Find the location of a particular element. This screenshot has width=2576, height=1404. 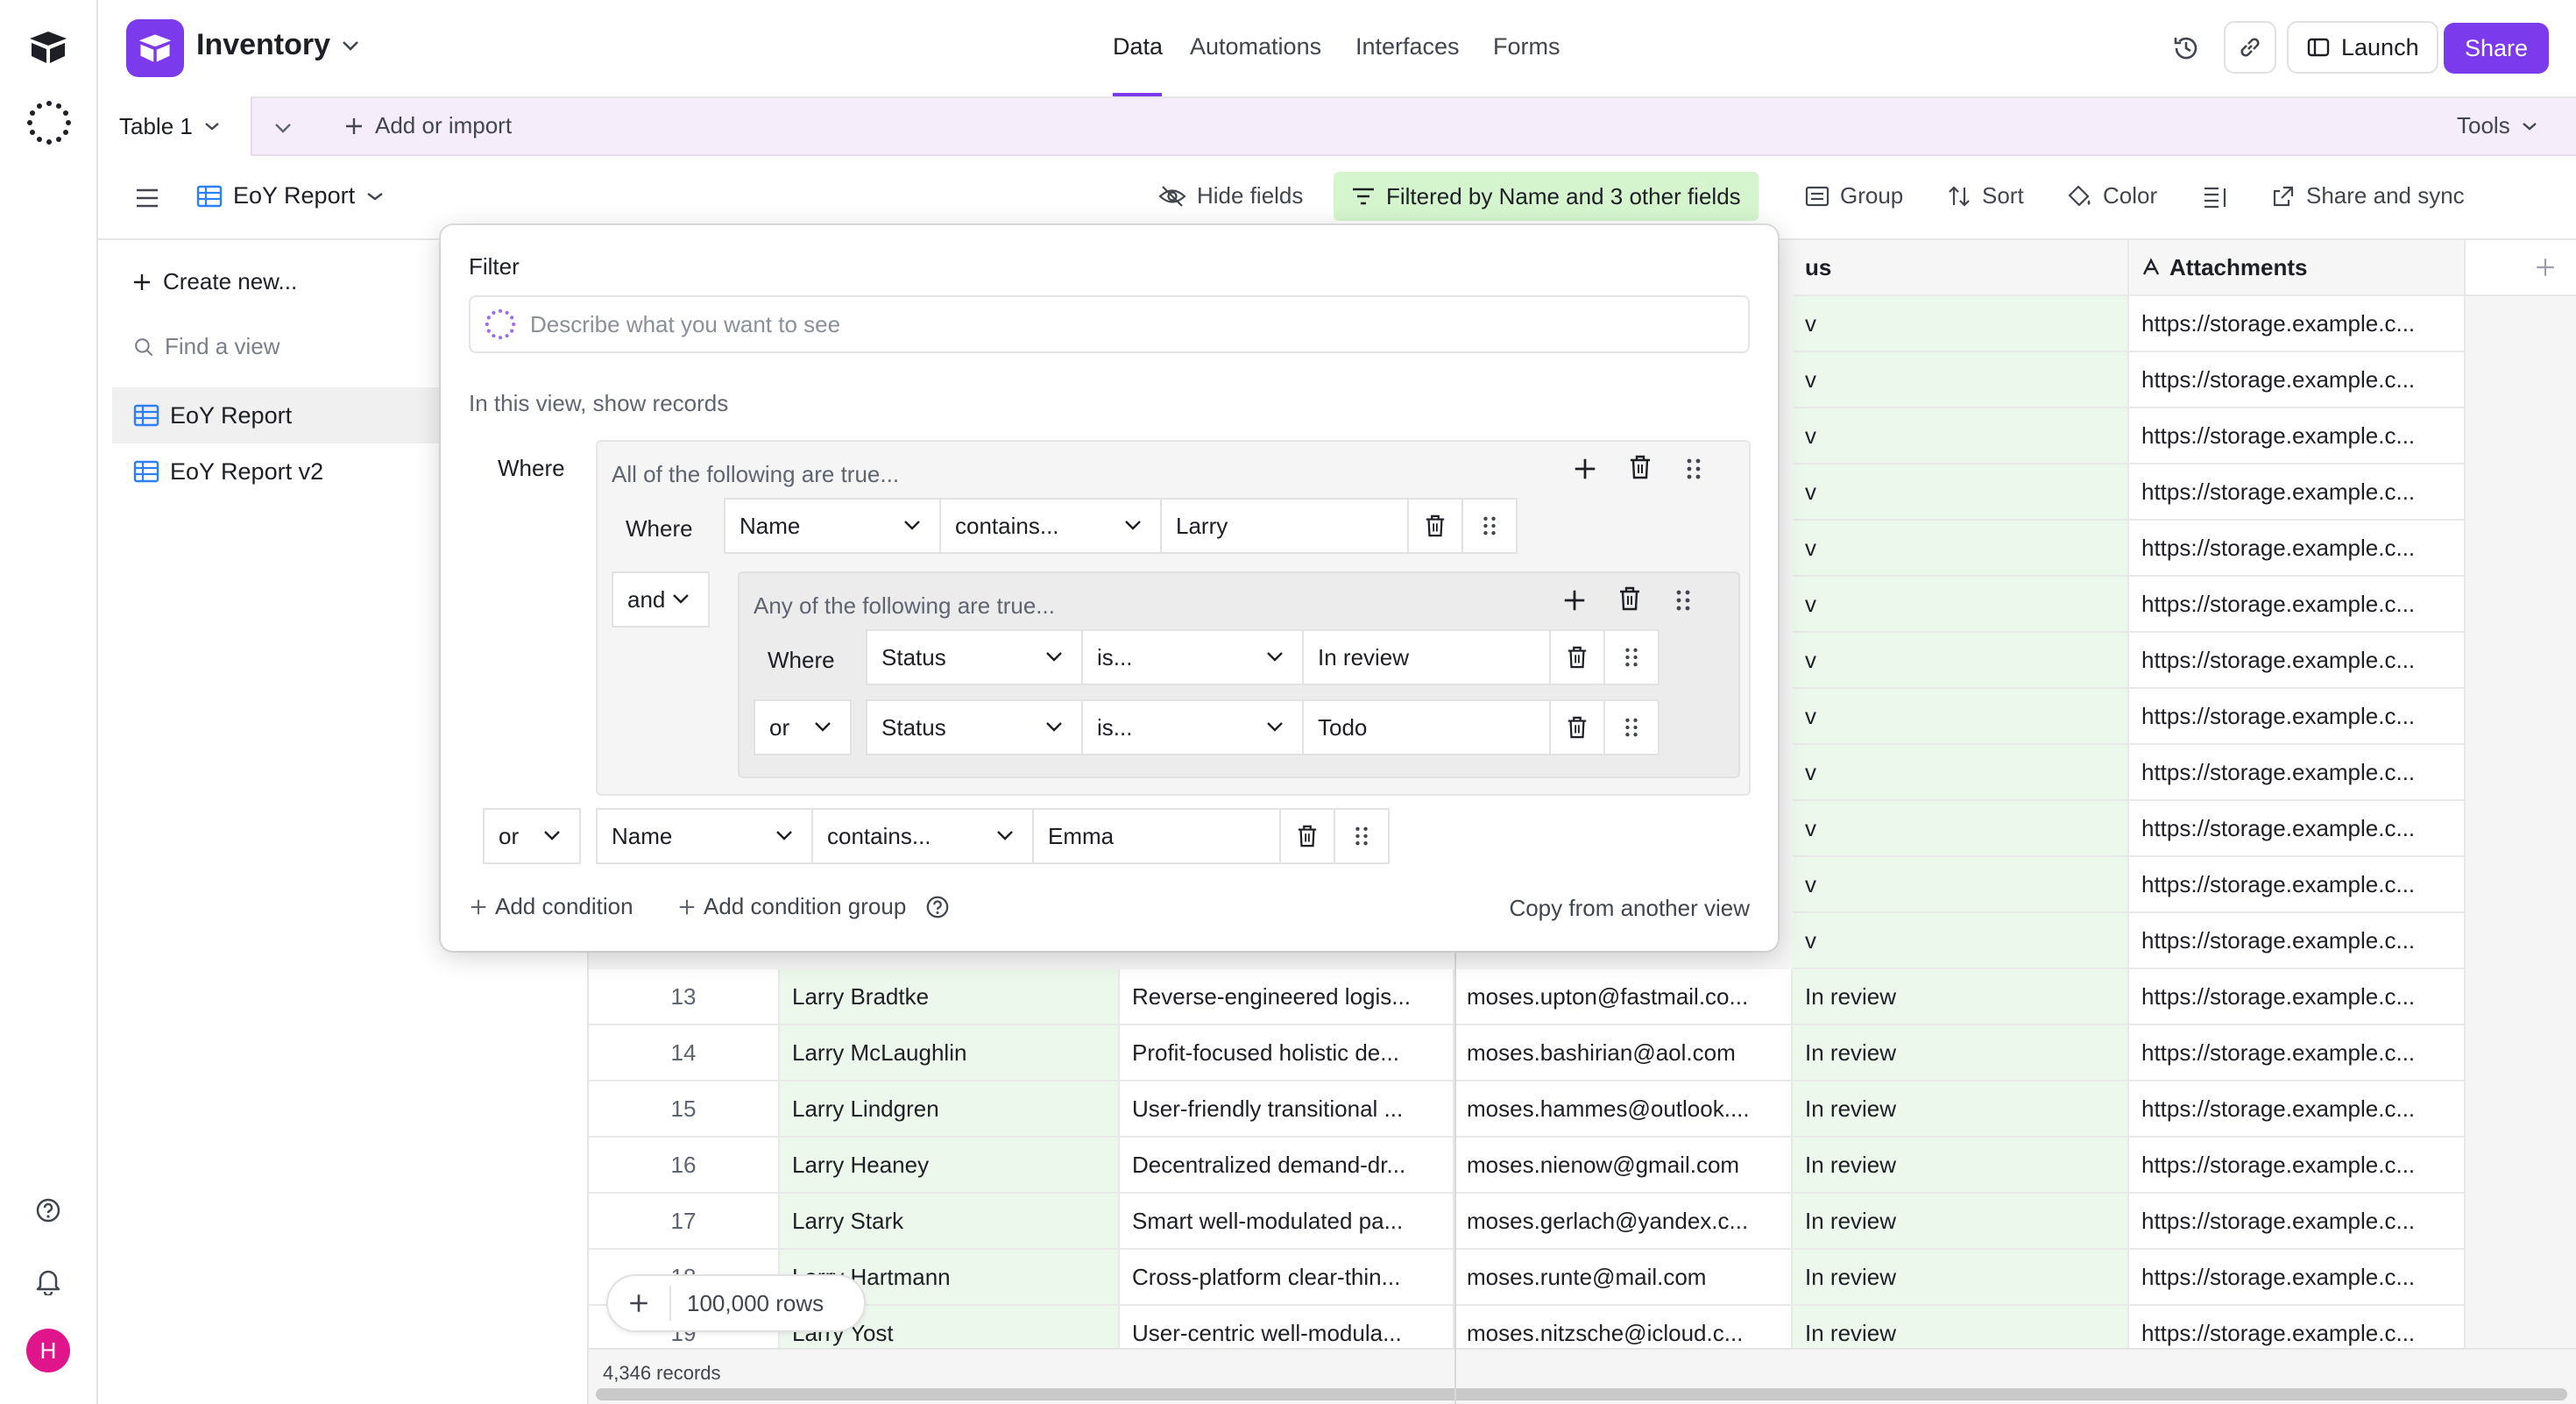

delete-group-trash-icon is located at coordinates (1629, 598).